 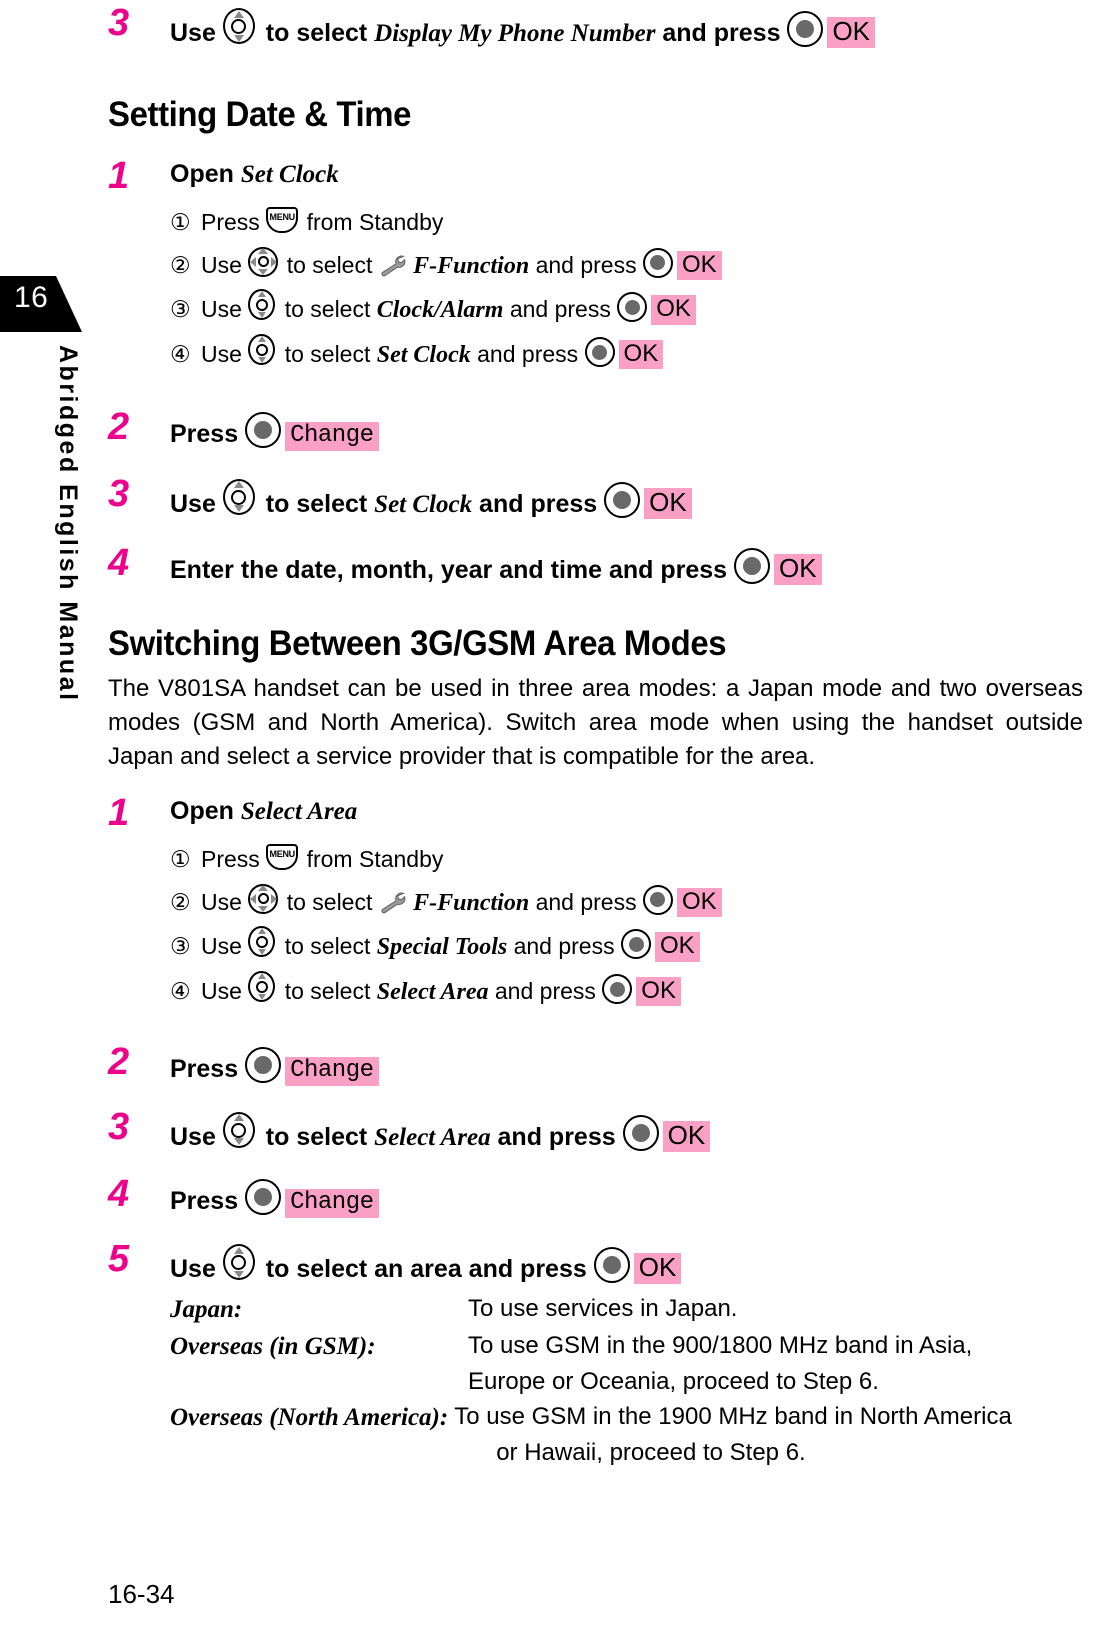 I want to click on step-row: 4 Press Change, so click(x=595, y=1195).